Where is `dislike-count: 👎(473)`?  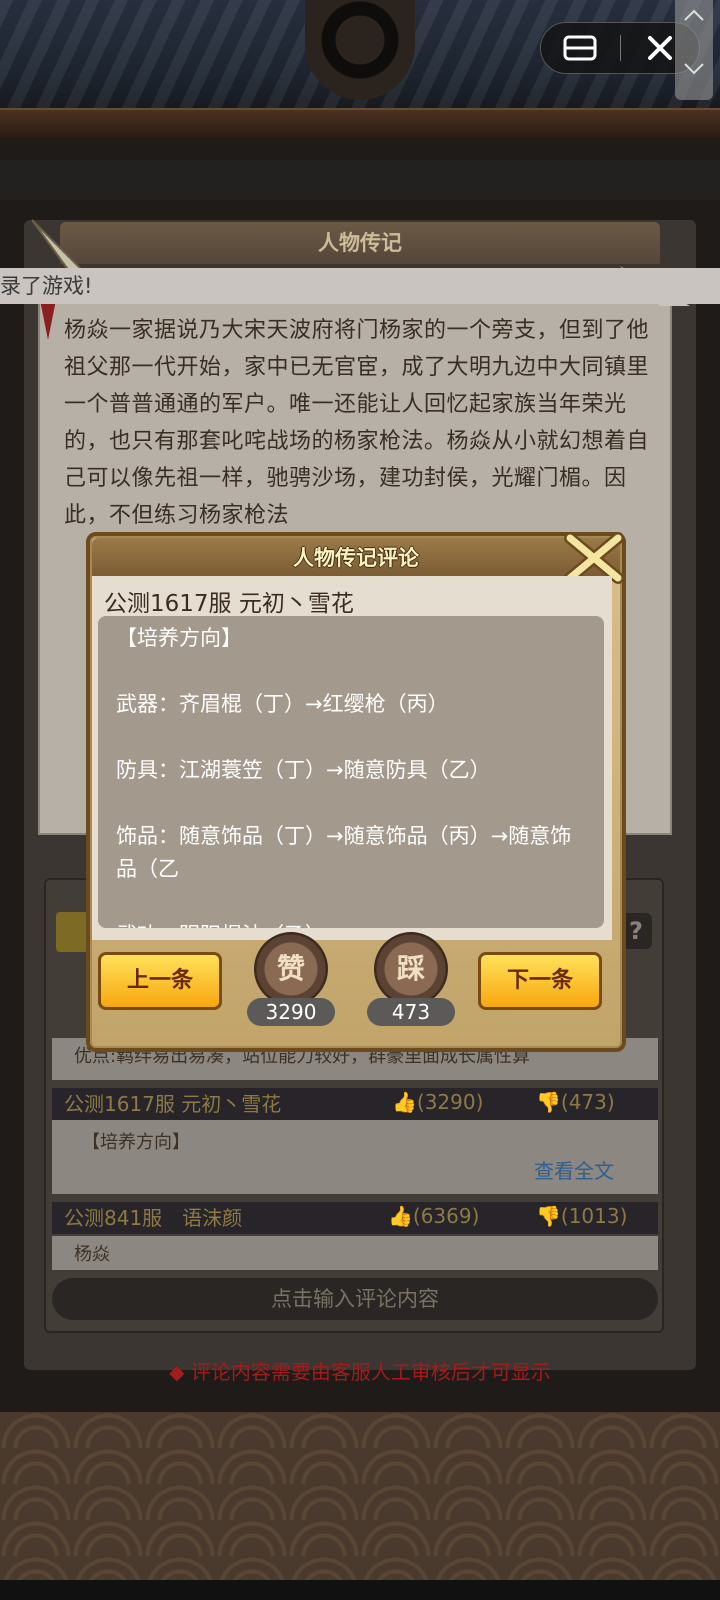
dislike-count: 👎(473) is located at coordinates (575, 1102).